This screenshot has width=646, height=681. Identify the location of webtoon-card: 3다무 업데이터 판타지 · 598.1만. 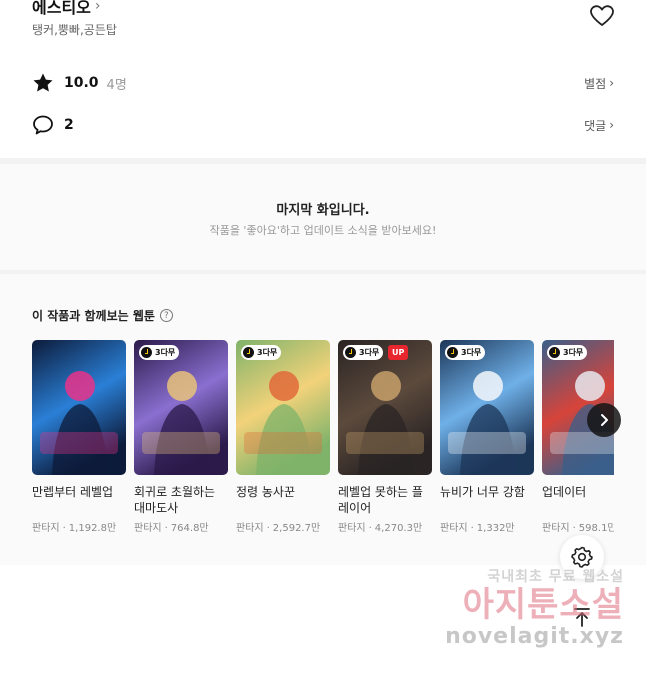
(578, 437).